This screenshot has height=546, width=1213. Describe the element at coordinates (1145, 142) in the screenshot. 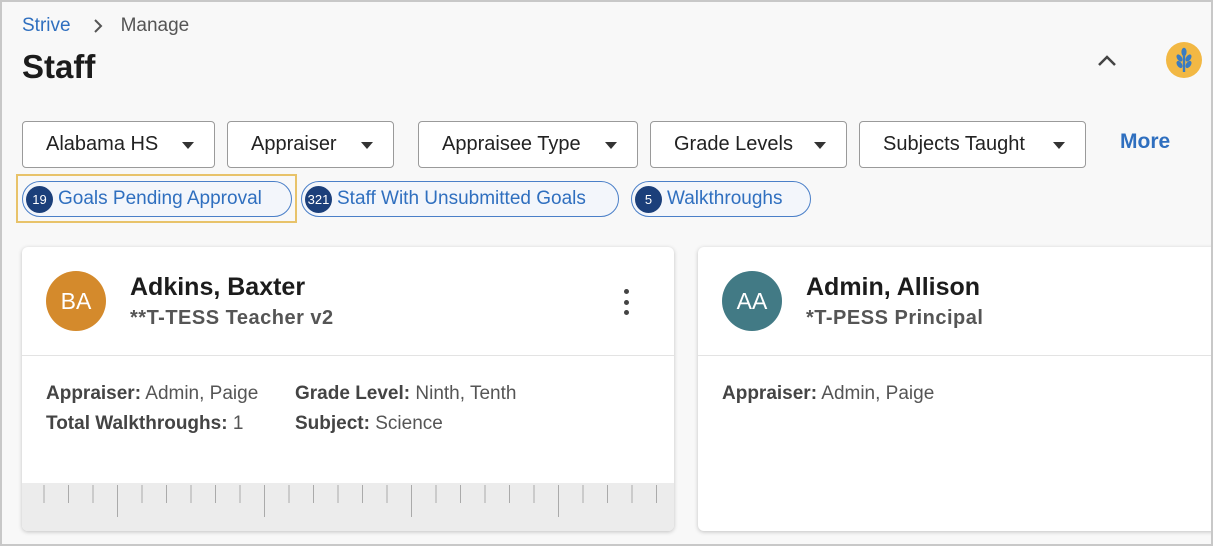

I see `more-filters-link: More` at that location.